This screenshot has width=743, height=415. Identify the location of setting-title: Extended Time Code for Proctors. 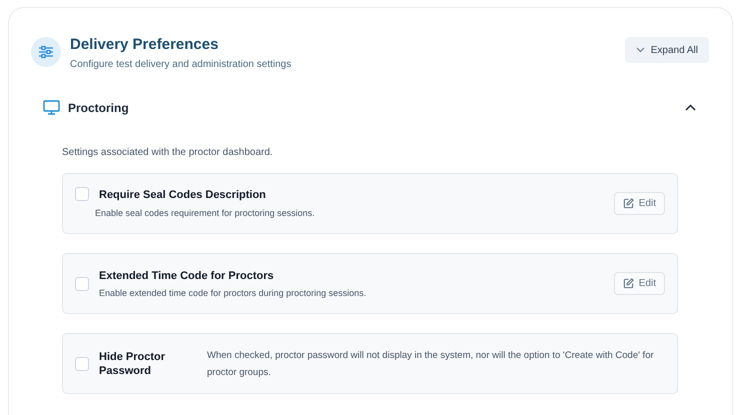
(187, 276).